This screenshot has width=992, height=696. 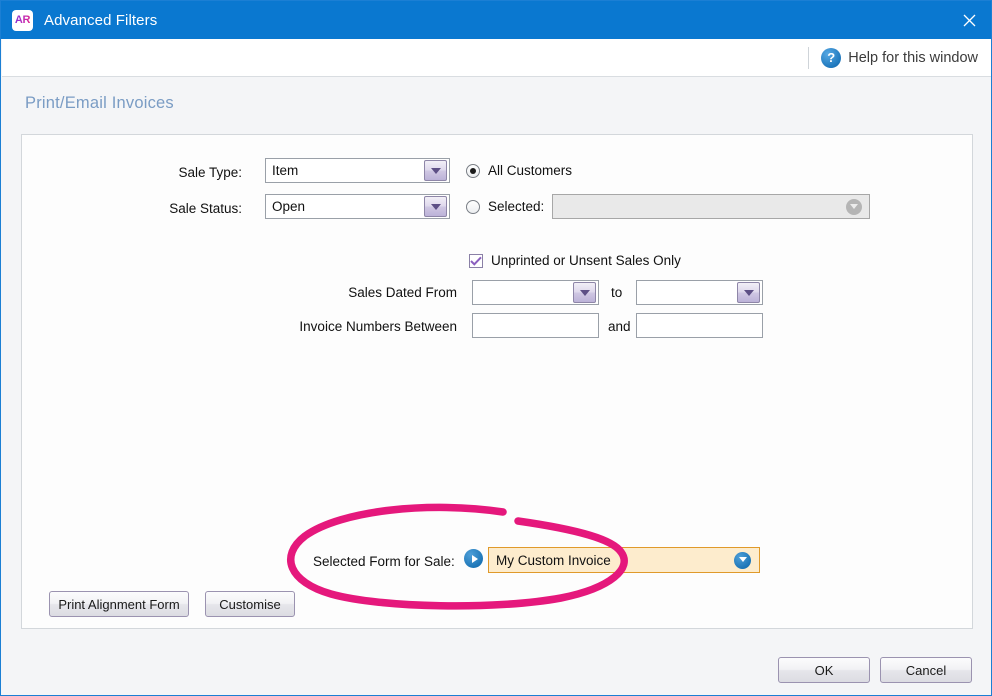 I want to click on radio-selected-customers: Selected:, so click(x=505, y=206).